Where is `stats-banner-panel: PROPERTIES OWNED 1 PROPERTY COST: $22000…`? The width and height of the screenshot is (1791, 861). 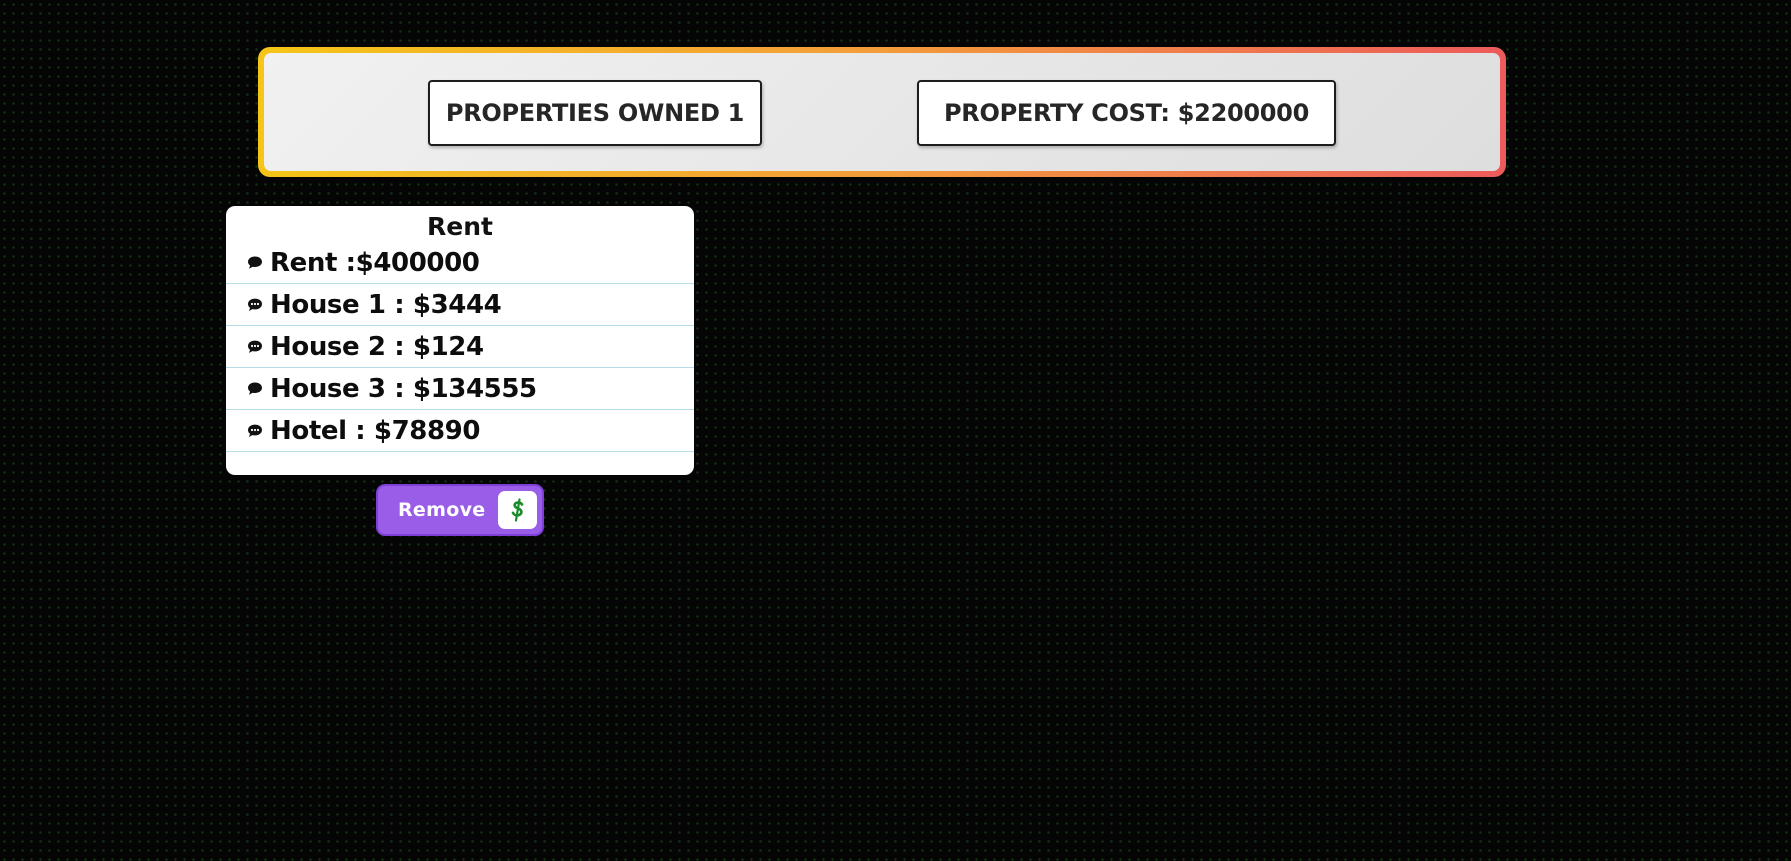 stats-banner-panel: PROPERTIES OWNED 1 PROPERTY COST: $22000… is located at coordinates (882, 112).